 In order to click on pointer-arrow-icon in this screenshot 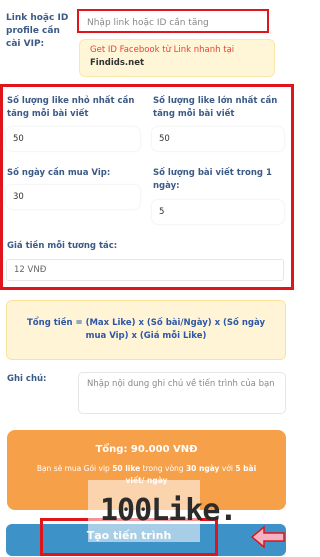, I will do `click(268, 539)`.